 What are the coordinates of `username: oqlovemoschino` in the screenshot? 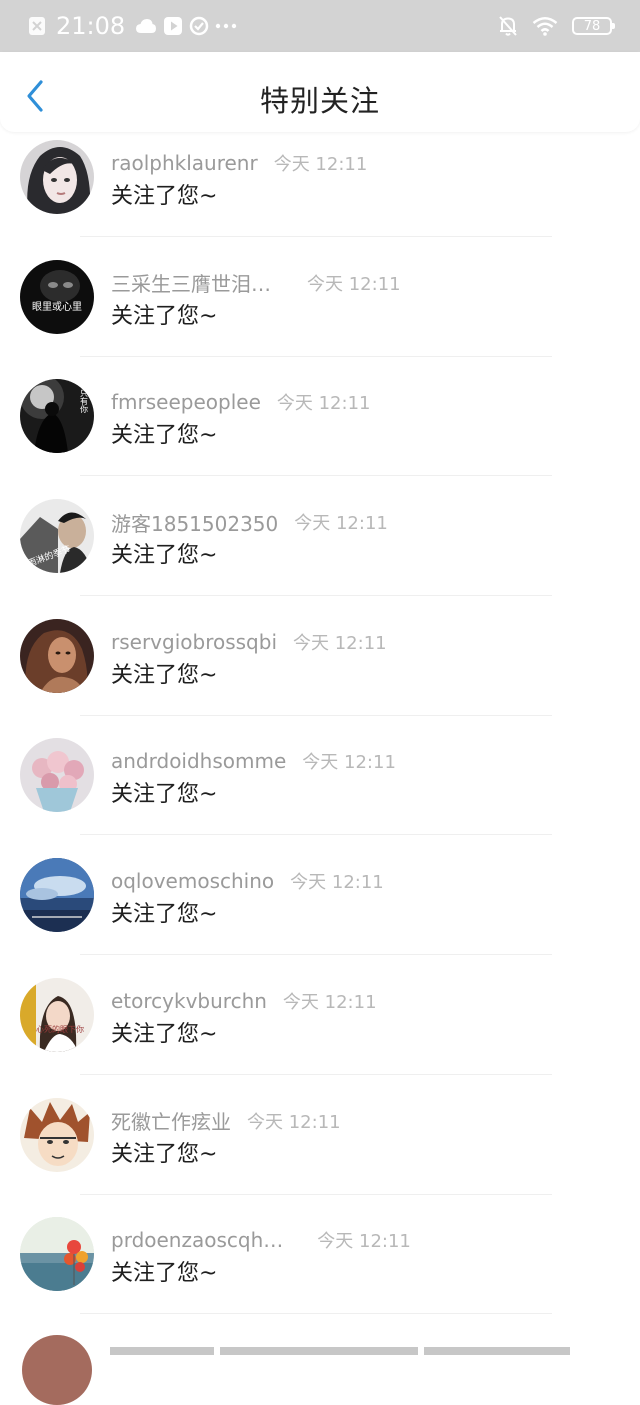 It's located at (192, 881).